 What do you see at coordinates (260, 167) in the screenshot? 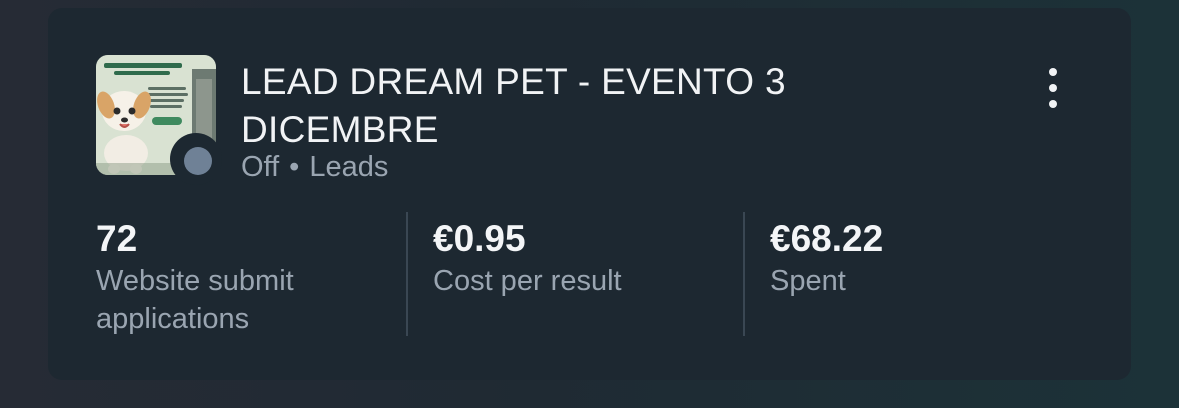
I see `campaign-status: Off` at bounding box center [260, 167].